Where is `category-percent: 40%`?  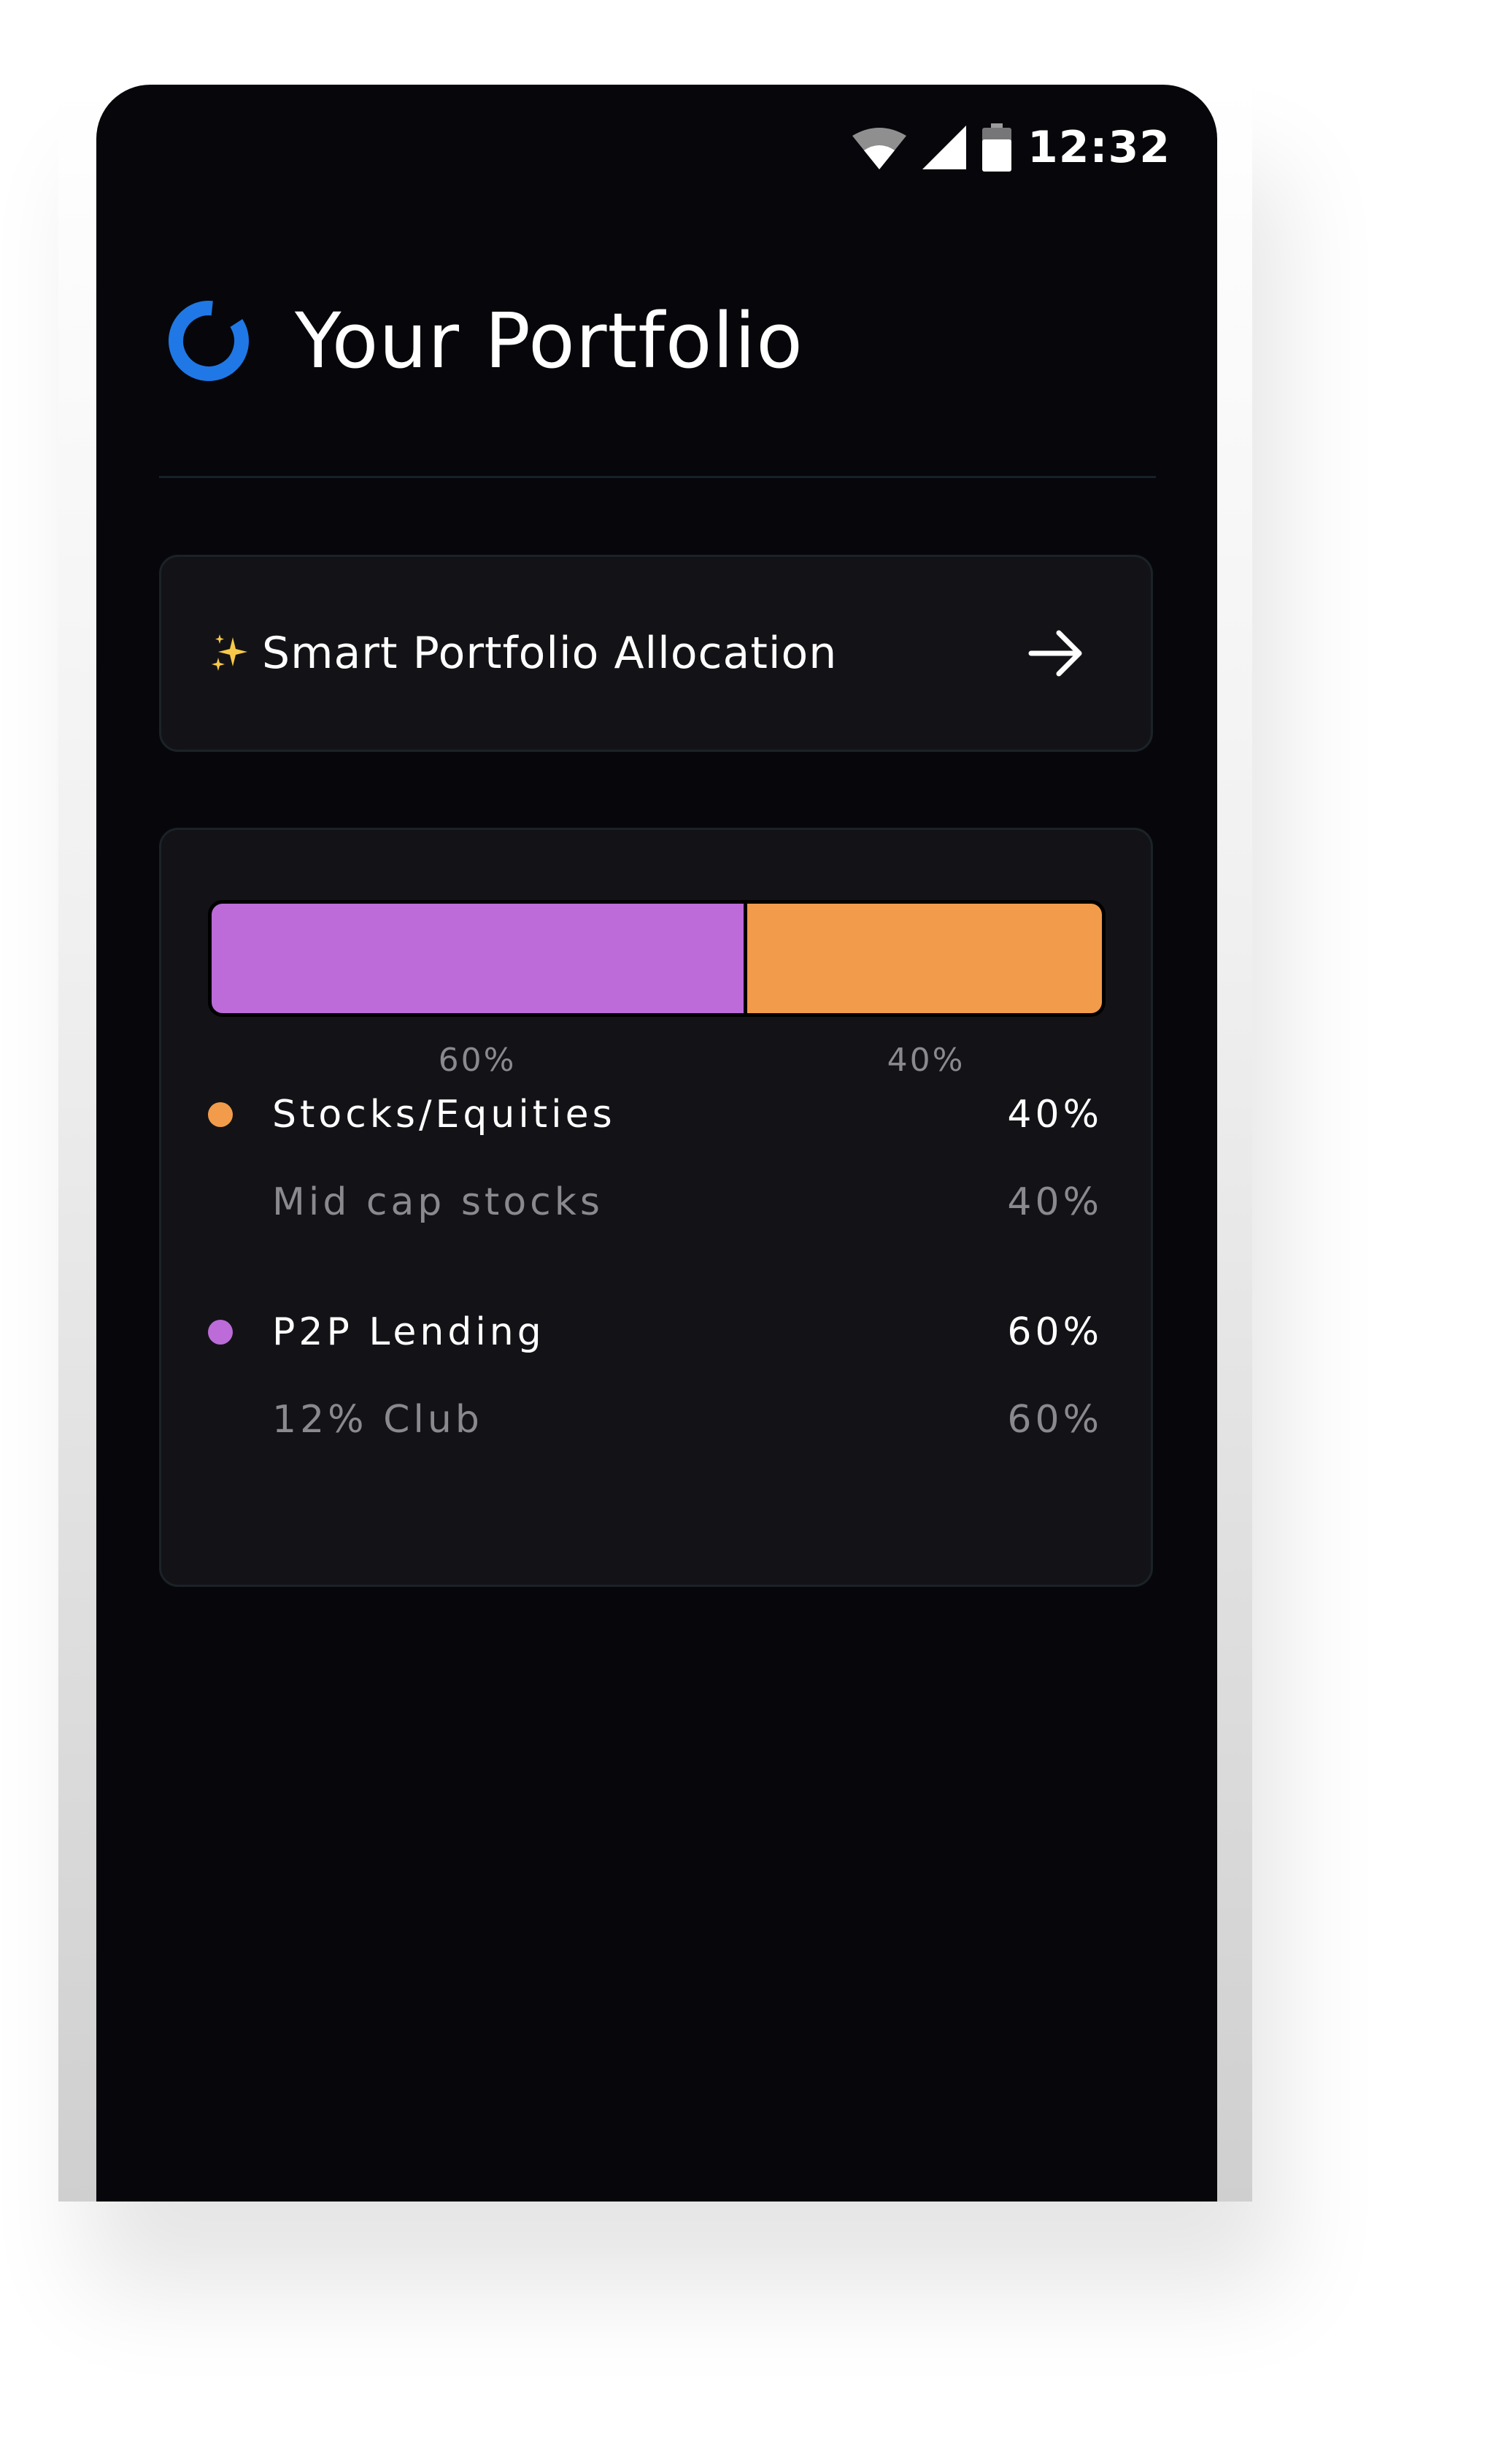 category-percent: 40% is located at coordinates (1055, 1115).